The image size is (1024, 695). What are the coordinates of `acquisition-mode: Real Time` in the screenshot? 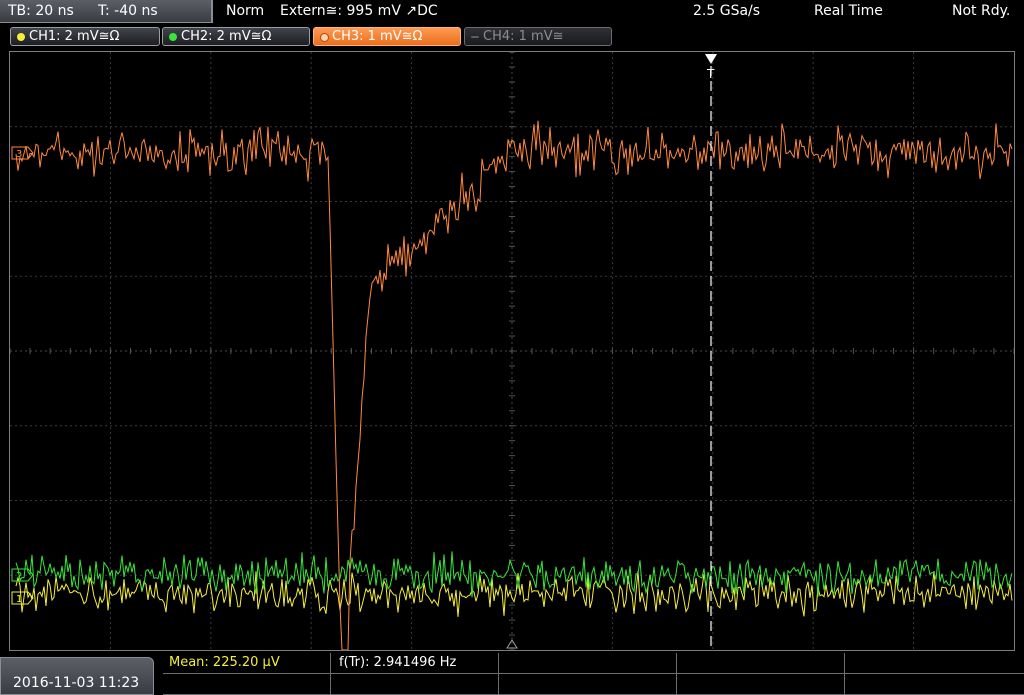 It's located at (848, 11).